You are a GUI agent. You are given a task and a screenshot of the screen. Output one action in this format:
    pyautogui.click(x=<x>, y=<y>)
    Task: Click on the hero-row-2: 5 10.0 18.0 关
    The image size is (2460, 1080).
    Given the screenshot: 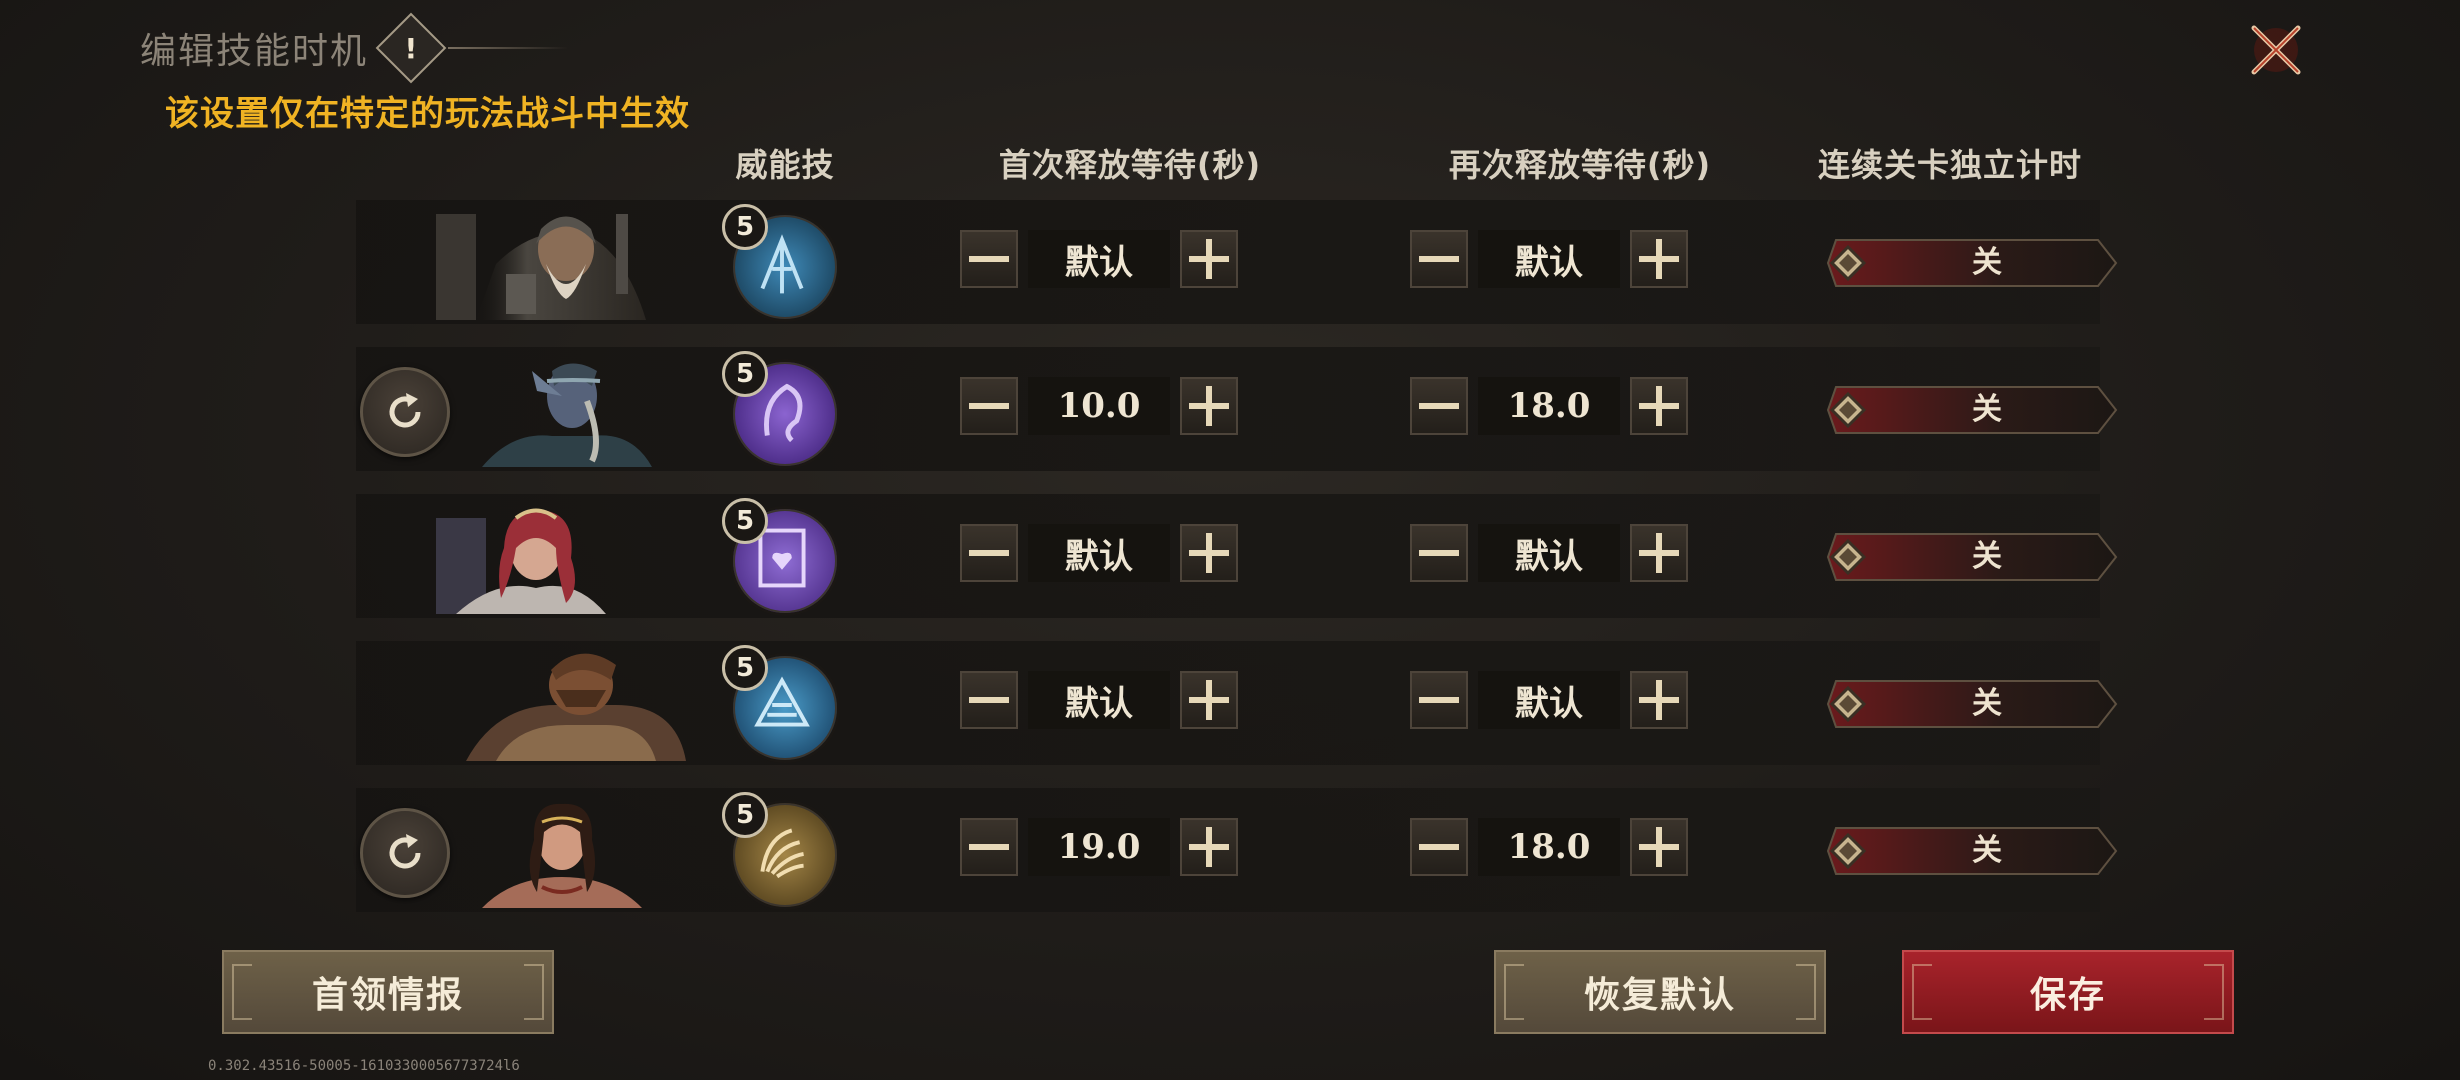 What is the action you would take?
    pyautogui.click(x=1237, y=409)
    